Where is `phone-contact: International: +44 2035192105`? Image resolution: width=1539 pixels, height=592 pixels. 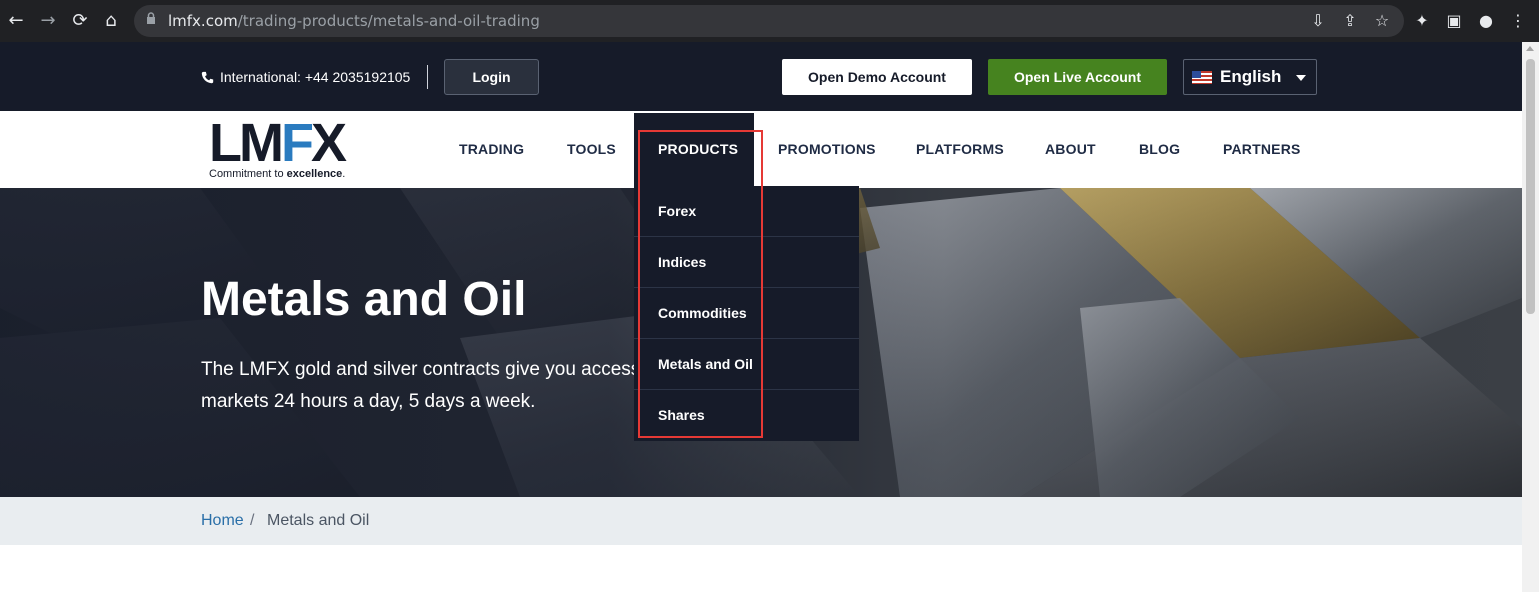 phone-contact: International: +44 2035192105 is located at coordinates (305, 77).